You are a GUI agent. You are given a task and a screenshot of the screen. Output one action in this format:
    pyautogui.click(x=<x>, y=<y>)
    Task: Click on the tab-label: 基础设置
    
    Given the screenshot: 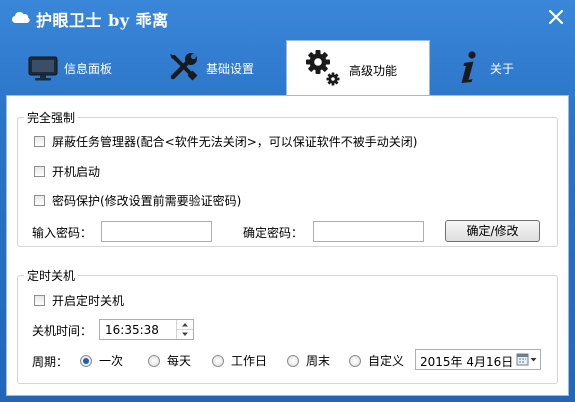 What is the action you would take?
    pyautogui.click(x=230, y=69)
    